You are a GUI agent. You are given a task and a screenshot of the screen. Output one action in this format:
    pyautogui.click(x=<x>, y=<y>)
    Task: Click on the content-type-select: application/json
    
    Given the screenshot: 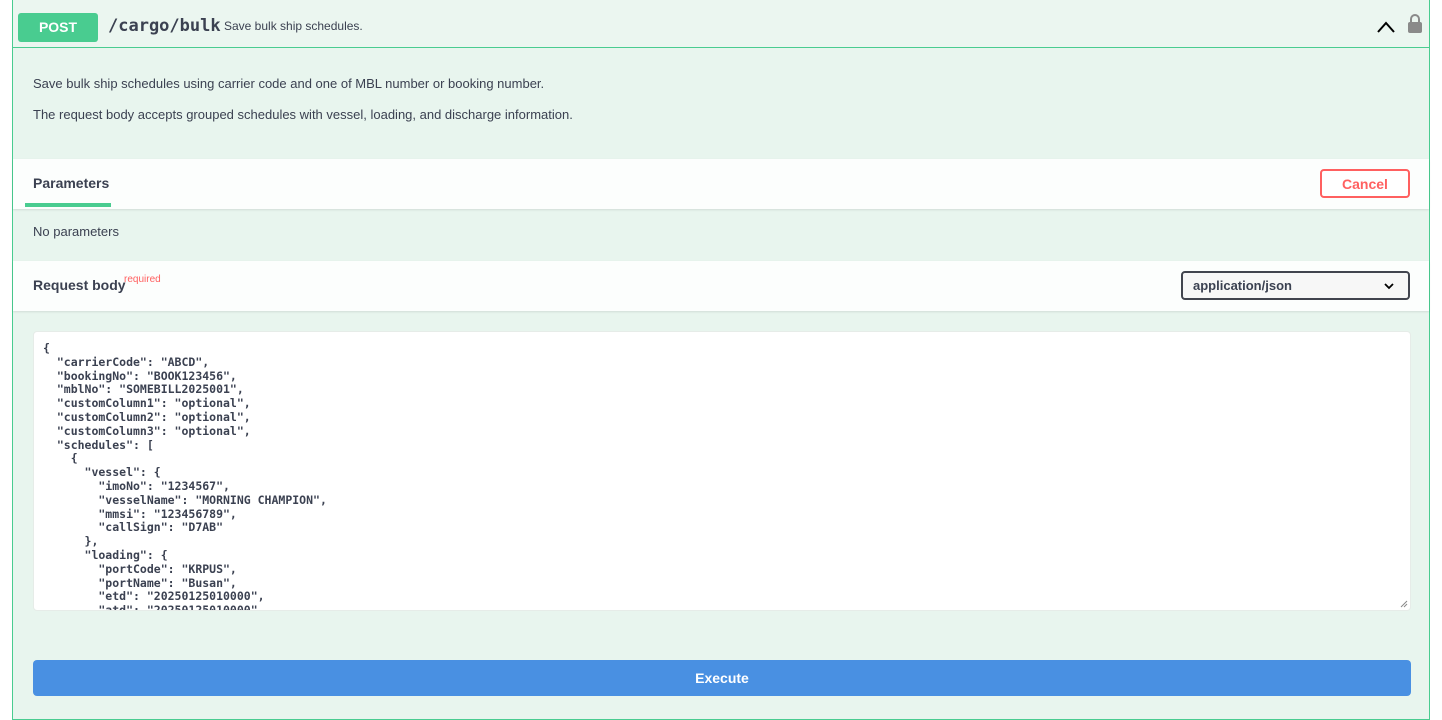 What is the action you would take?
    pyautogui.click(x=1295, y=285)
    